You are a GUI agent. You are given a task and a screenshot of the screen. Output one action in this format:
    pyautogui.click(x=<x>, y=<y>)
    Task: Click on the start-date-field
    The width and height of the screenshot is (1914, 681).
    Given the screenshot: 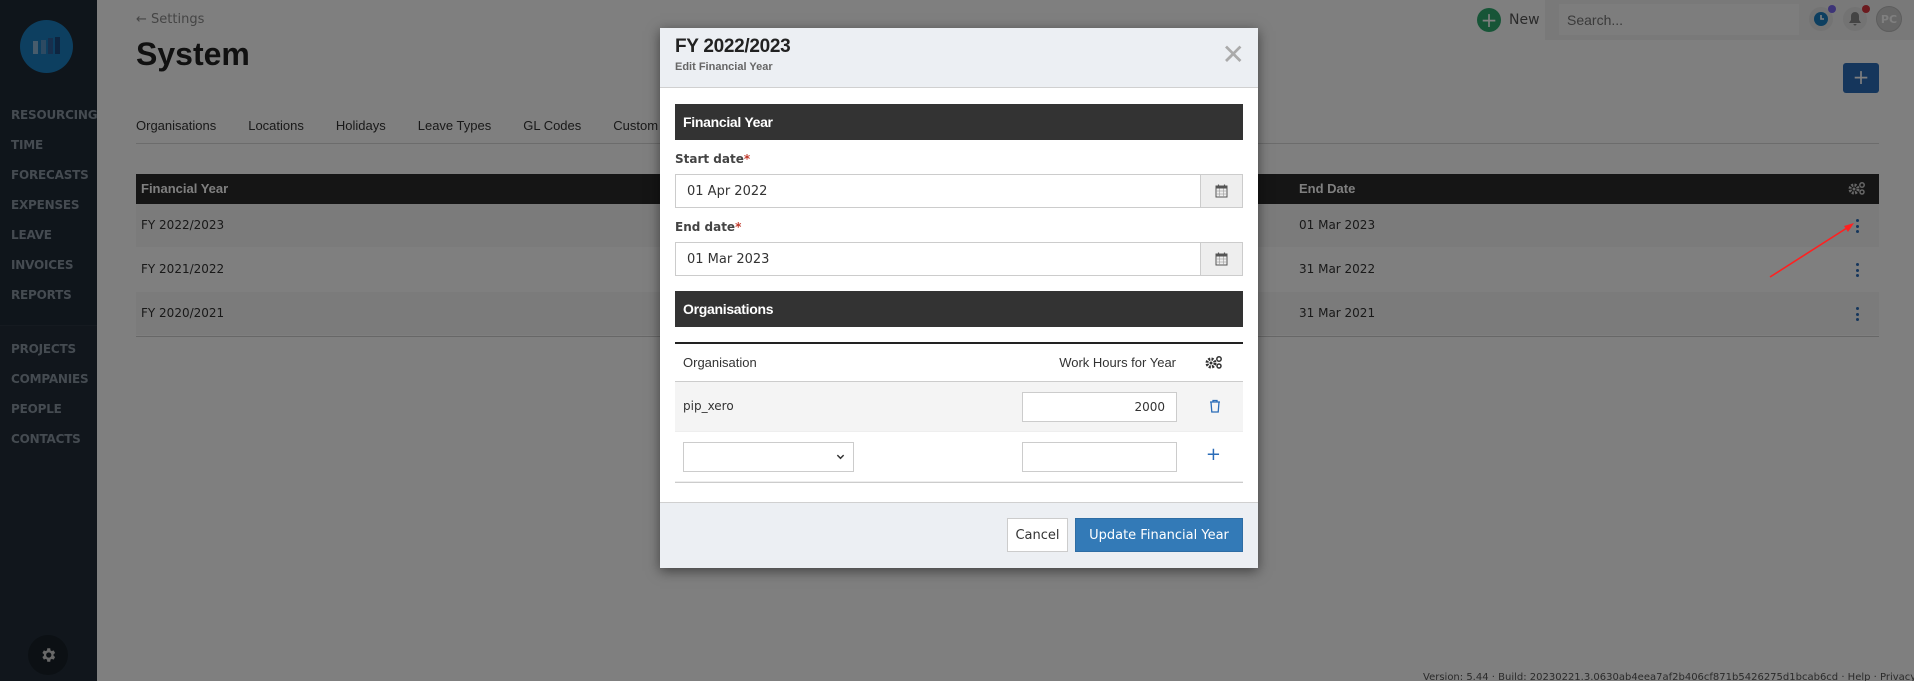 What is the action you would take?
    pyautogui.click(x=959, y=191)
    